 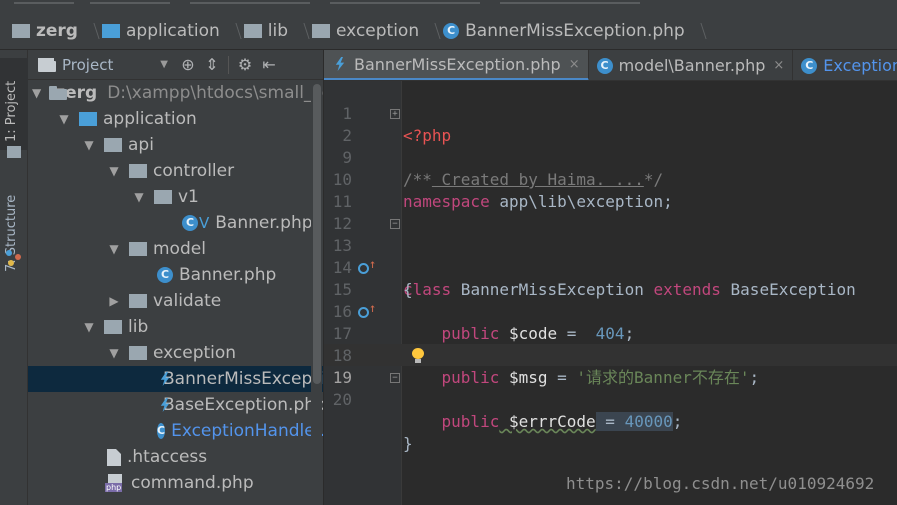 I want to click on code-line: 12, so click(x=610, y=212).